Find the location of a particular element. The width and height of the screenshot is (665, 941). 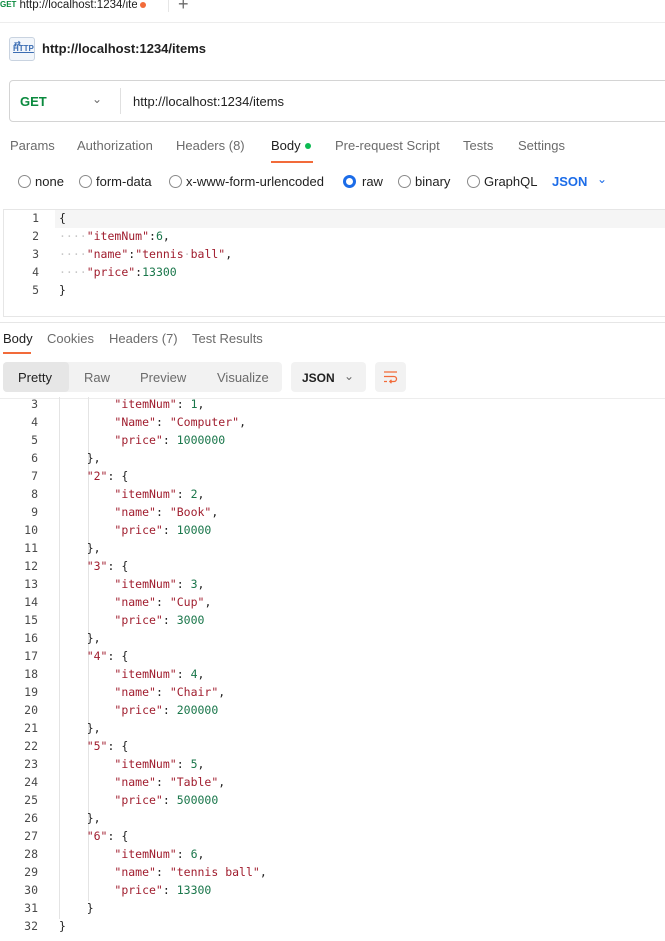

view-raw-button: Raw is located at coordinates (97, 377).